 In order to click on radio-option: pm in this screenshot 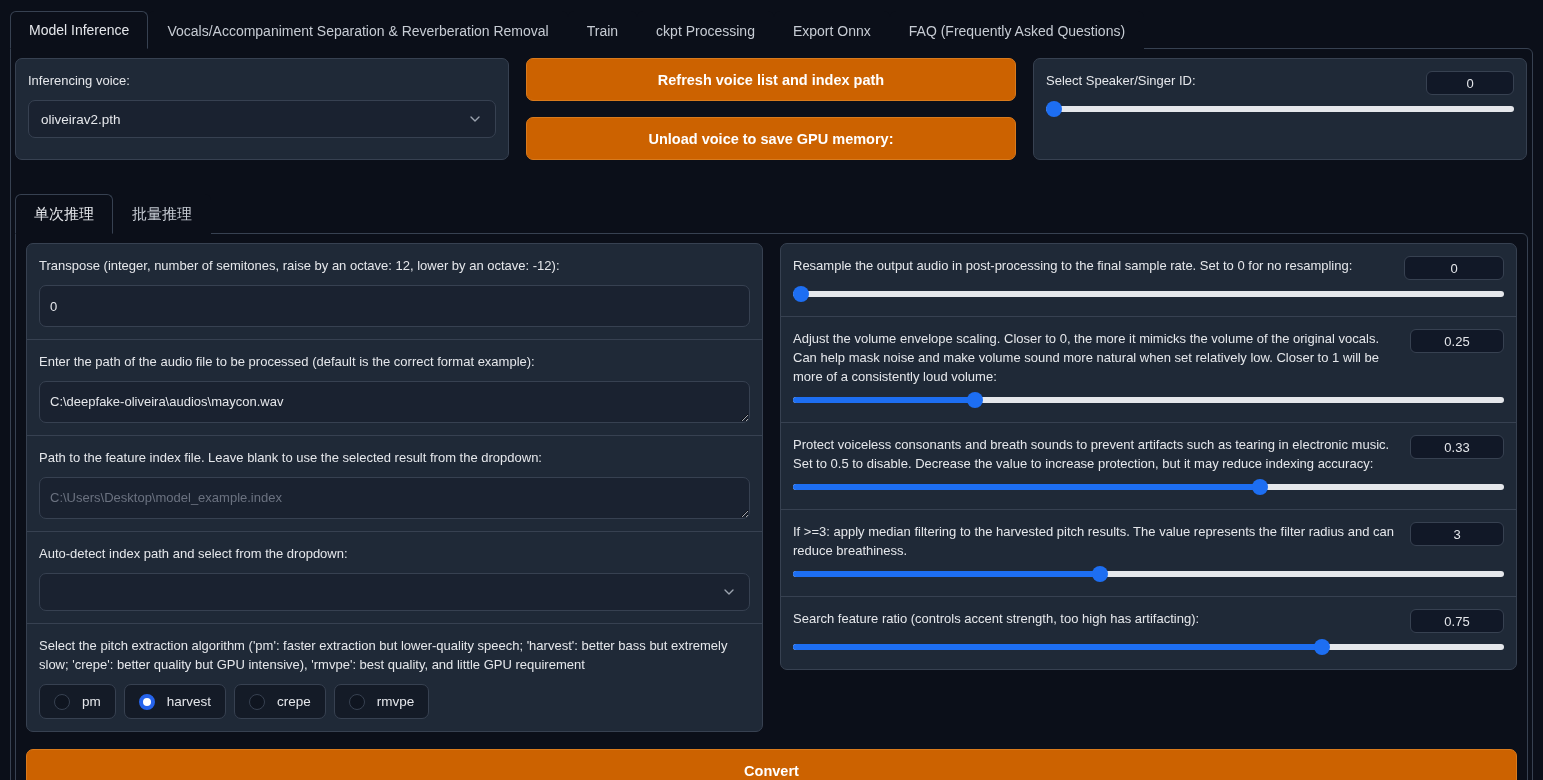, I will do `click(77, 701)`.